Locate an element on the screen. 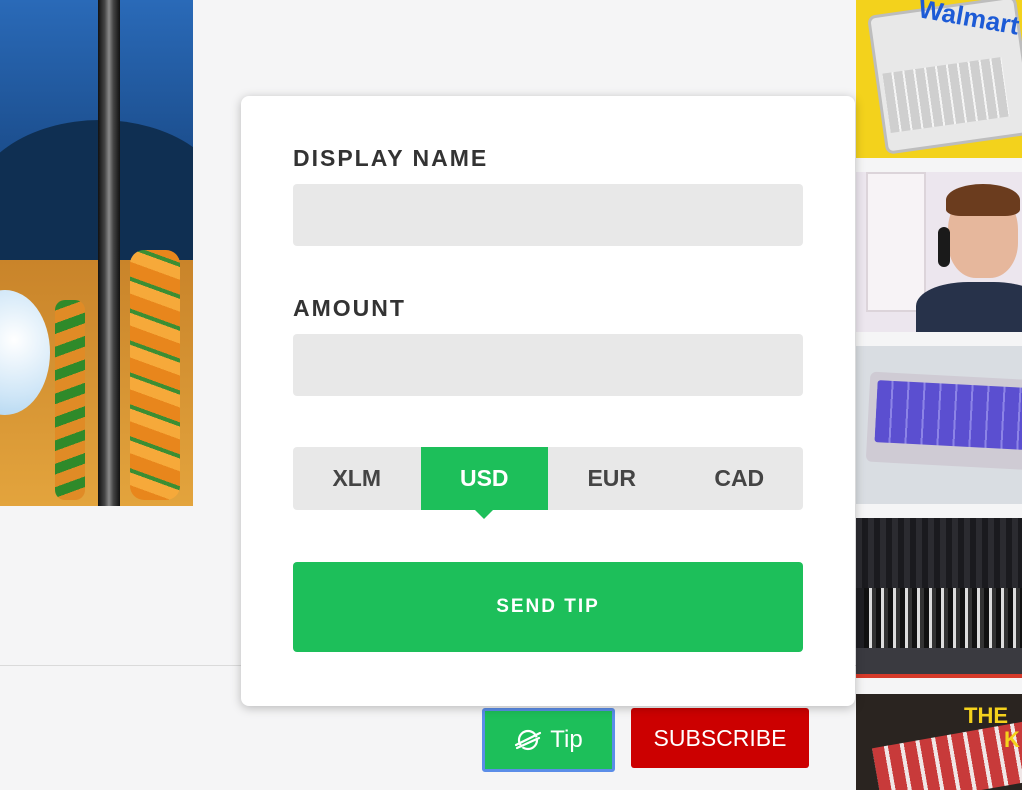 The image size is (1022, 790). recommendation-thumbnail: THE K is located at coordinates (939, 742).